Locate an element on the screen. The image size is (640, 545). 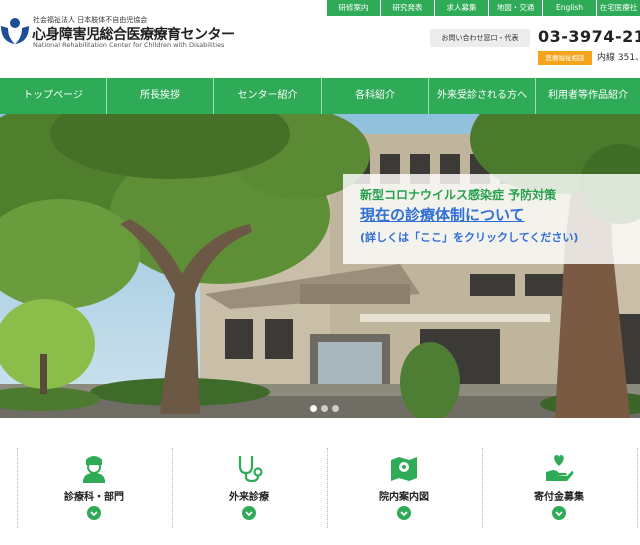
utility-nav-training: 研修案内 is located at coordinates (353, 8).